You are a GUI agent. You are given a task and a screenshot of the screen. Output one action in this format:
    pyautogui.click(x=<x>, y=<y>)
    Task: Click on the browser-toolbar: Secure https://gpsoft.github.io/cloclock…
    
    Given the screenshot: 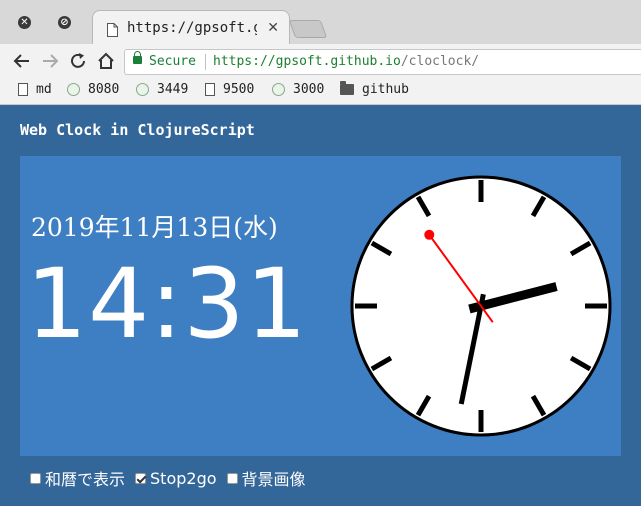 What is the action you would take?
    pyautogui.click(x=320, y=61)
    